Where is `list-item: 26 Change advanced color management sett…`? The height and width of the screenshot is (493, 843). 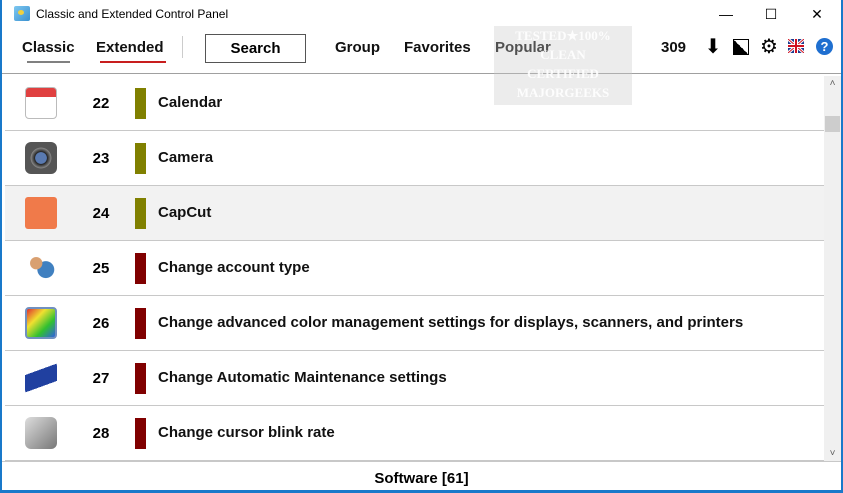 list-item: 26 Change advanced color management sett… is located at coordinates (414, 323).